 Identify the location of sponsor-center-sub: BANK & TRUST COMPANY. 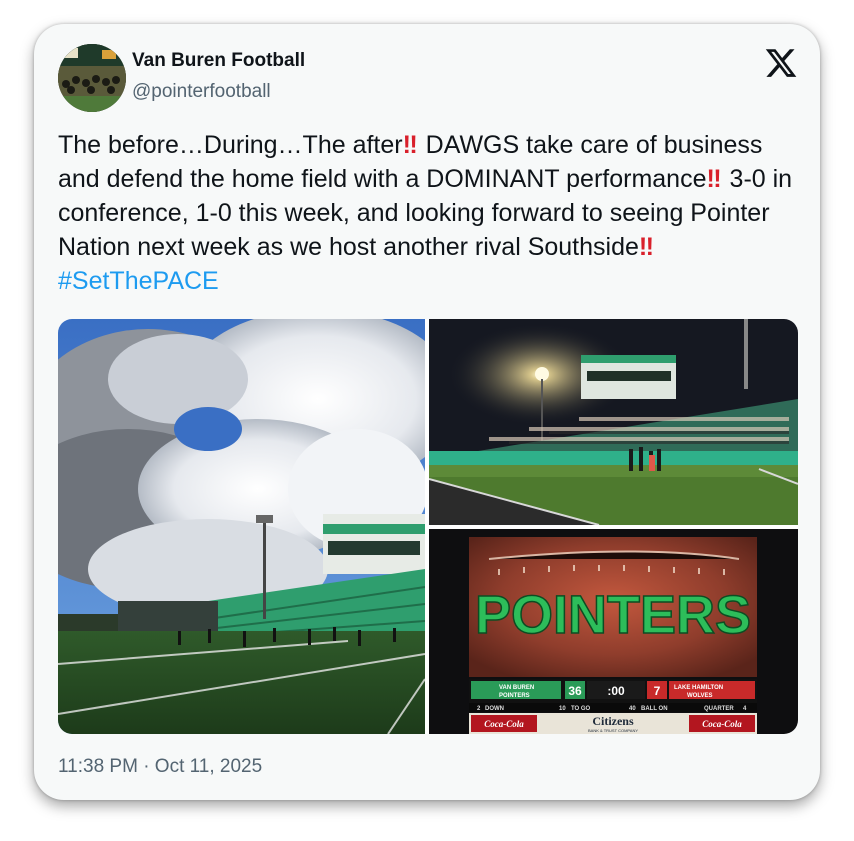
(613, 730).